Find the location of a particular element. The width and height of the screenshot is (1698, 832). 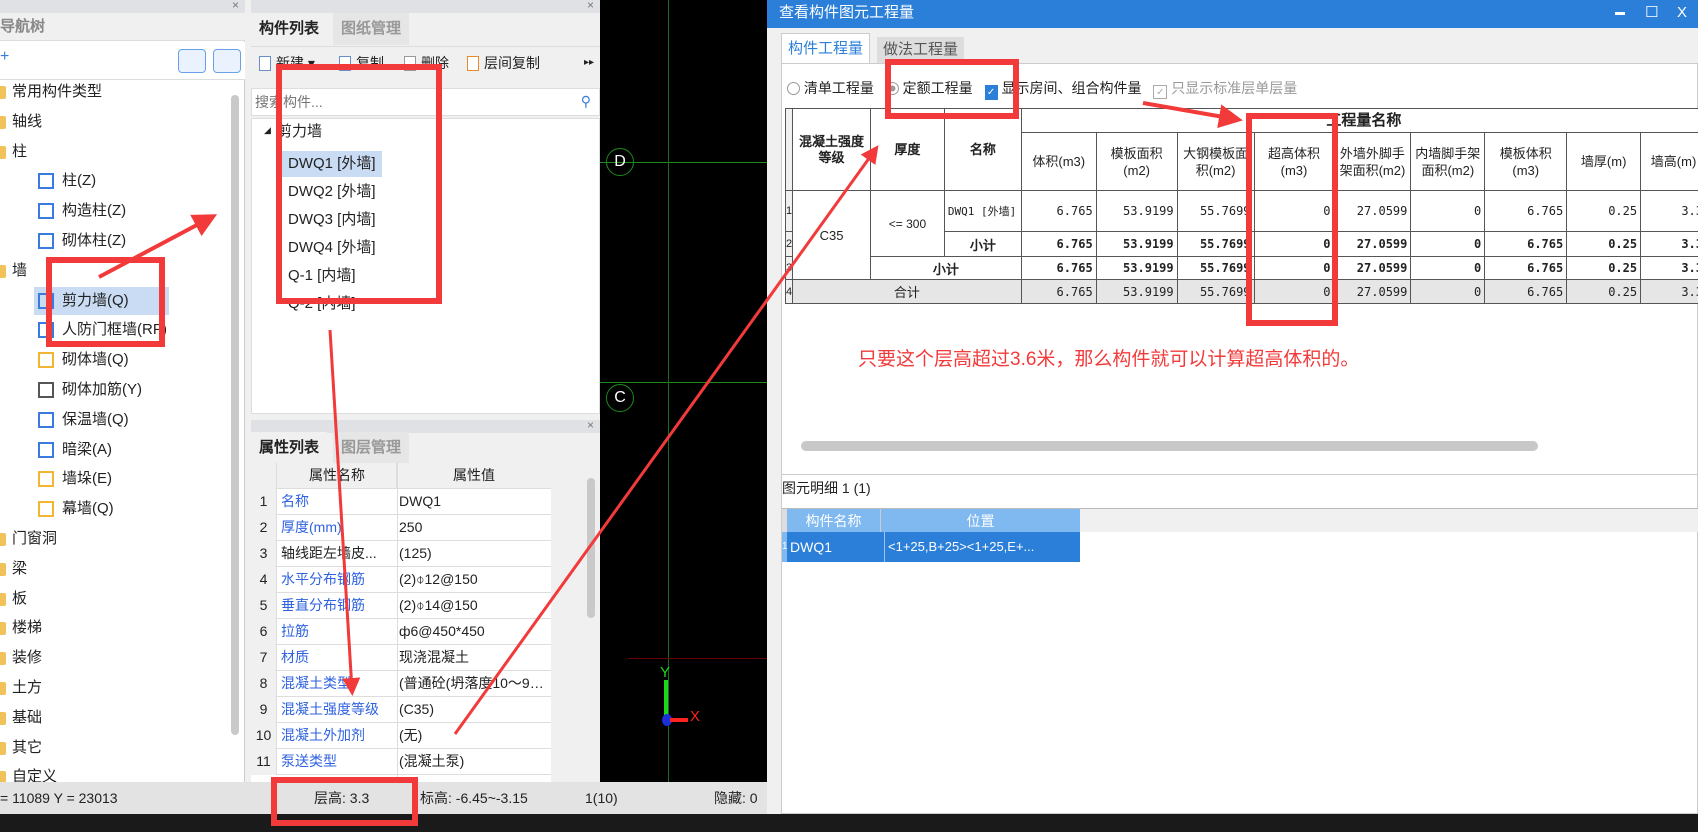

nav-item: 梁 is located at coordinates (100, 569).